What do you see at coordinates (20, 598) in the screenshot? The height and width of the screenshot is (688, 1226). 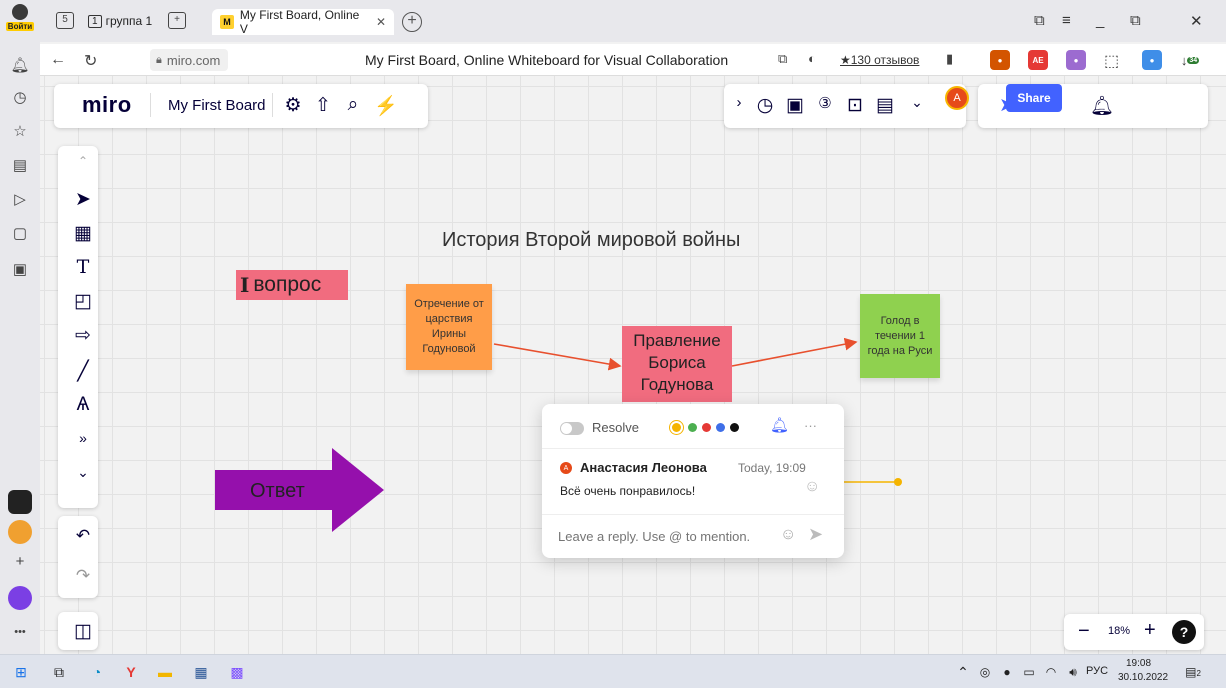 I see `alice-icon` at bounding box center [20, 598].